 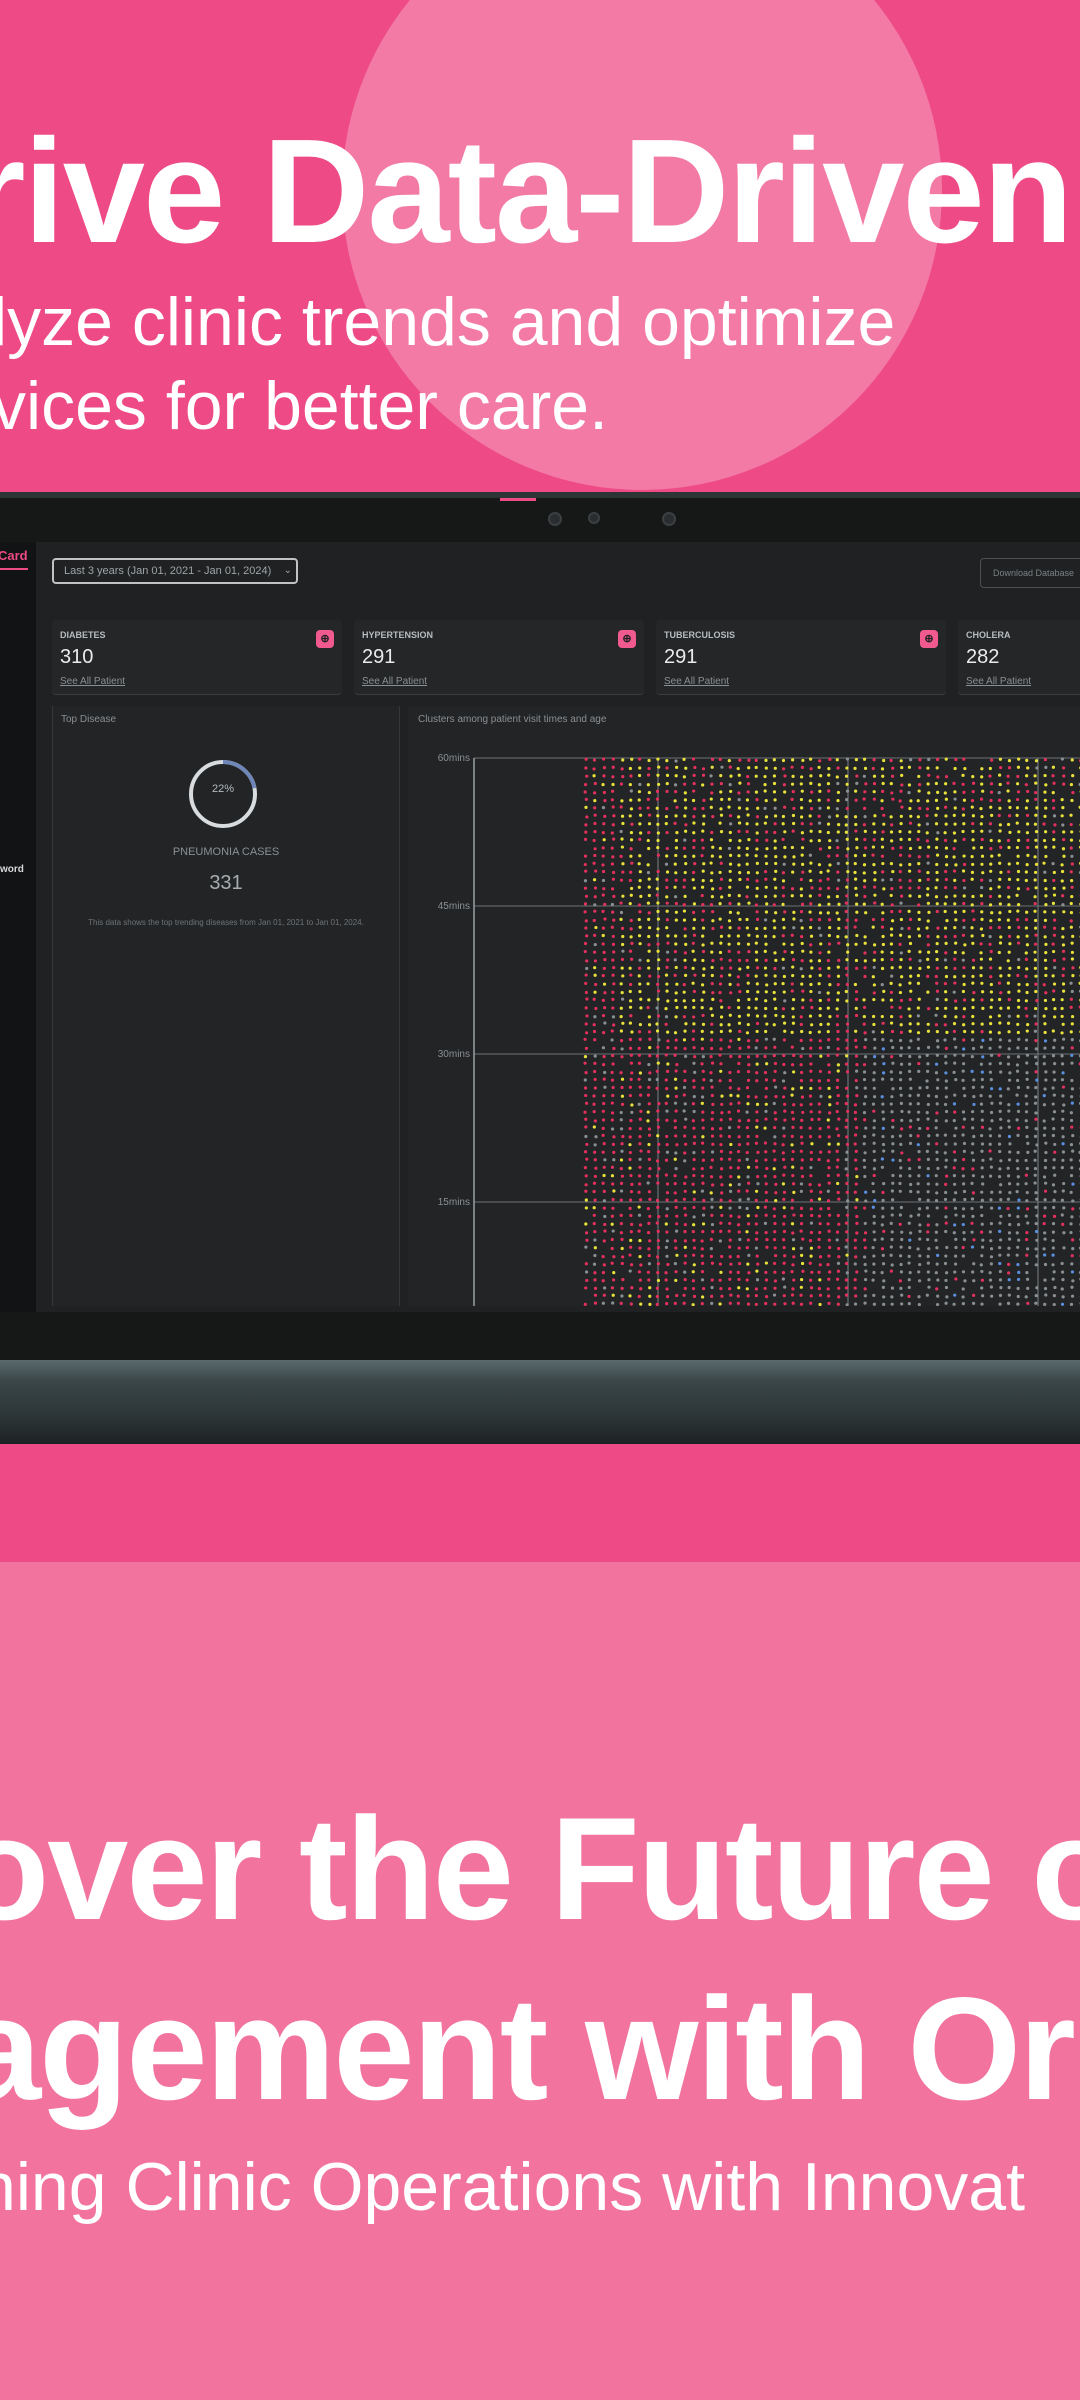 I want to click on bottom-title-line: agement with Or, so click(x=538, y=2048).